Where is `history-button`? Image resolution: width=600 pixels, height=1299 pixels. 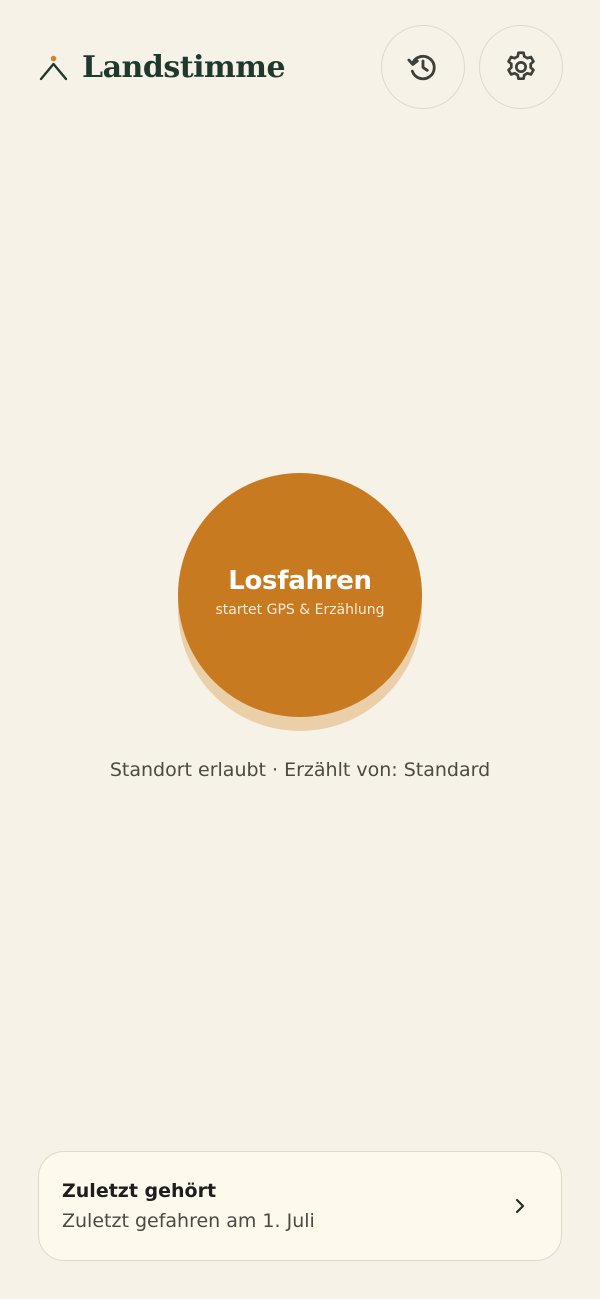
history-button is located at coordinates (423, 67).